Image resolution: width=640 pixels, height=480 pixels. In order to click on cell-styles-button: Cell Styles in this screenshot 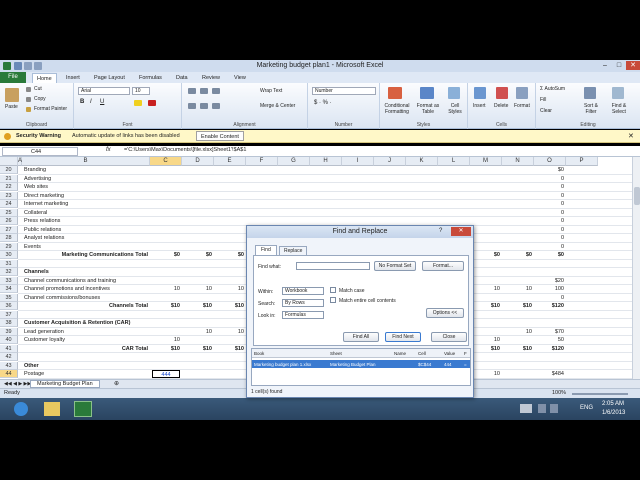, I will do `click(455, 109)`.